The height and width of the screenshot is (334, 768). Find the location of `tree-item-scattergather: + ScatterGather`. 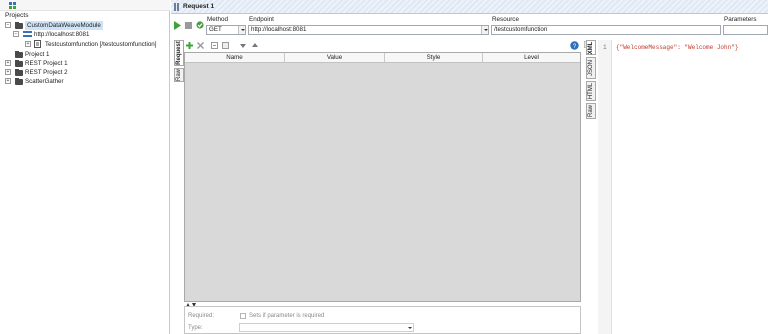

tree-item-scattergather: + ScatterGather is located at coordinates (84, 81).